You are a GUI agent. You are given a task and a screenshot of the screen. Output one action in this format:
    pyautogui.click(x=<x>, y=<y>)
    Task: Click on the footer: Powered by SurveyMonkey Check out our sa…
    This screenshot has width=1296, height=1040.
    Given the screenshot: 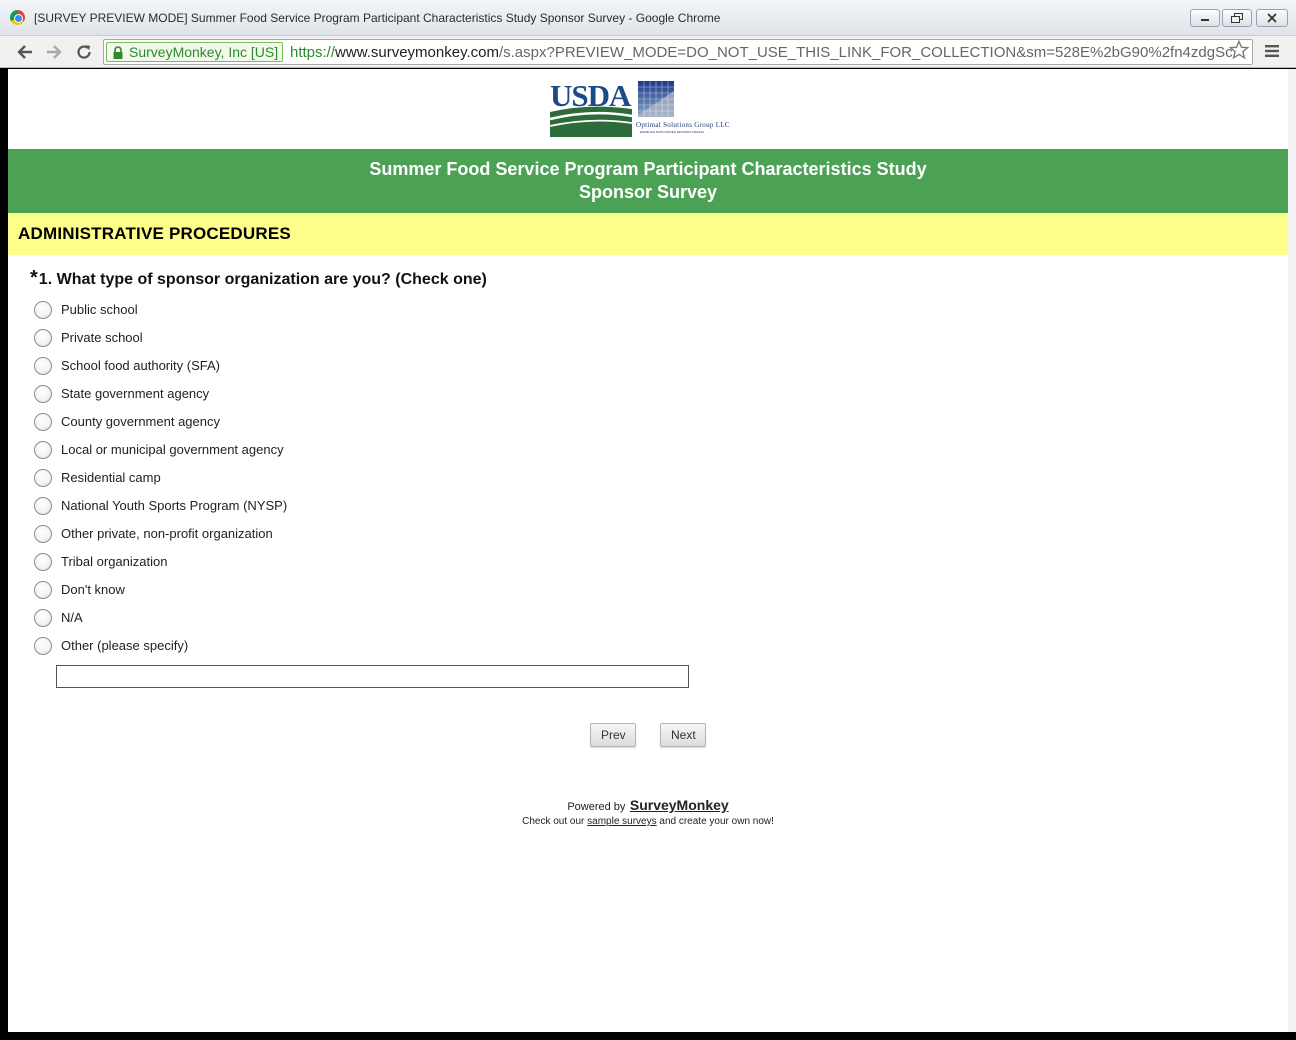 What is the action you would take?
    pyautogui.click(x=648, y=812)
    